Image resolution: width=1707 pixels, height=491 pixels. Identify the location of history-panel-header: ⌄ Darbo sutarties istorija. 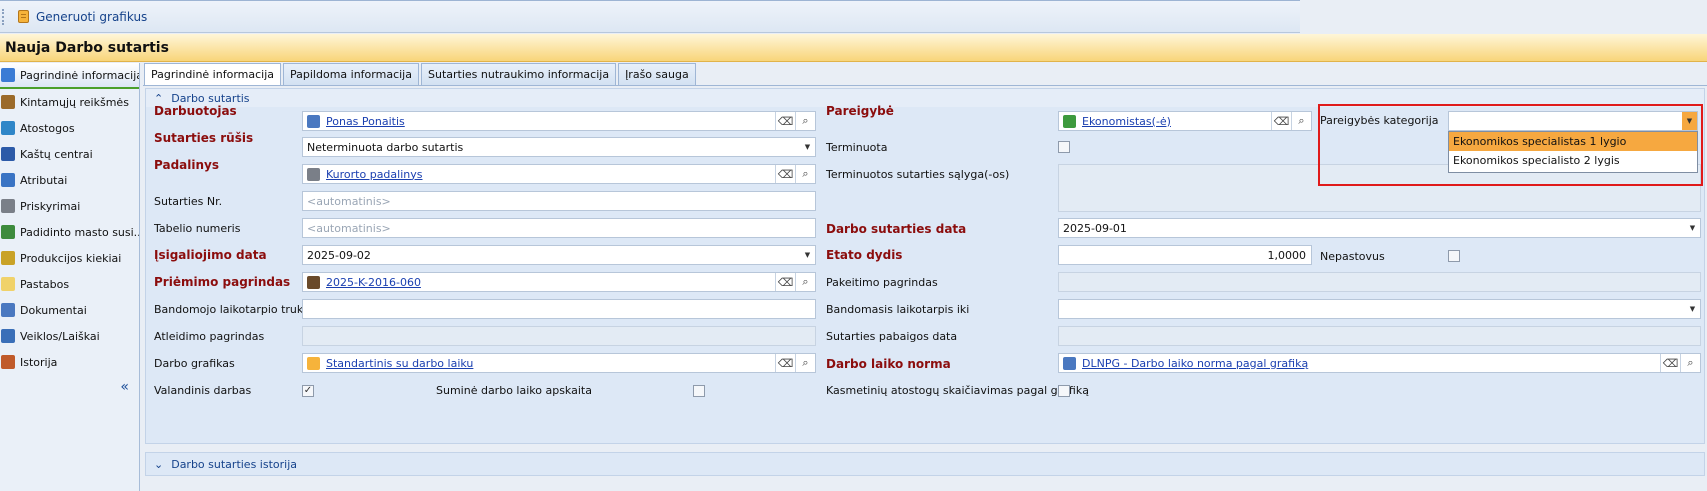
(925, 464).